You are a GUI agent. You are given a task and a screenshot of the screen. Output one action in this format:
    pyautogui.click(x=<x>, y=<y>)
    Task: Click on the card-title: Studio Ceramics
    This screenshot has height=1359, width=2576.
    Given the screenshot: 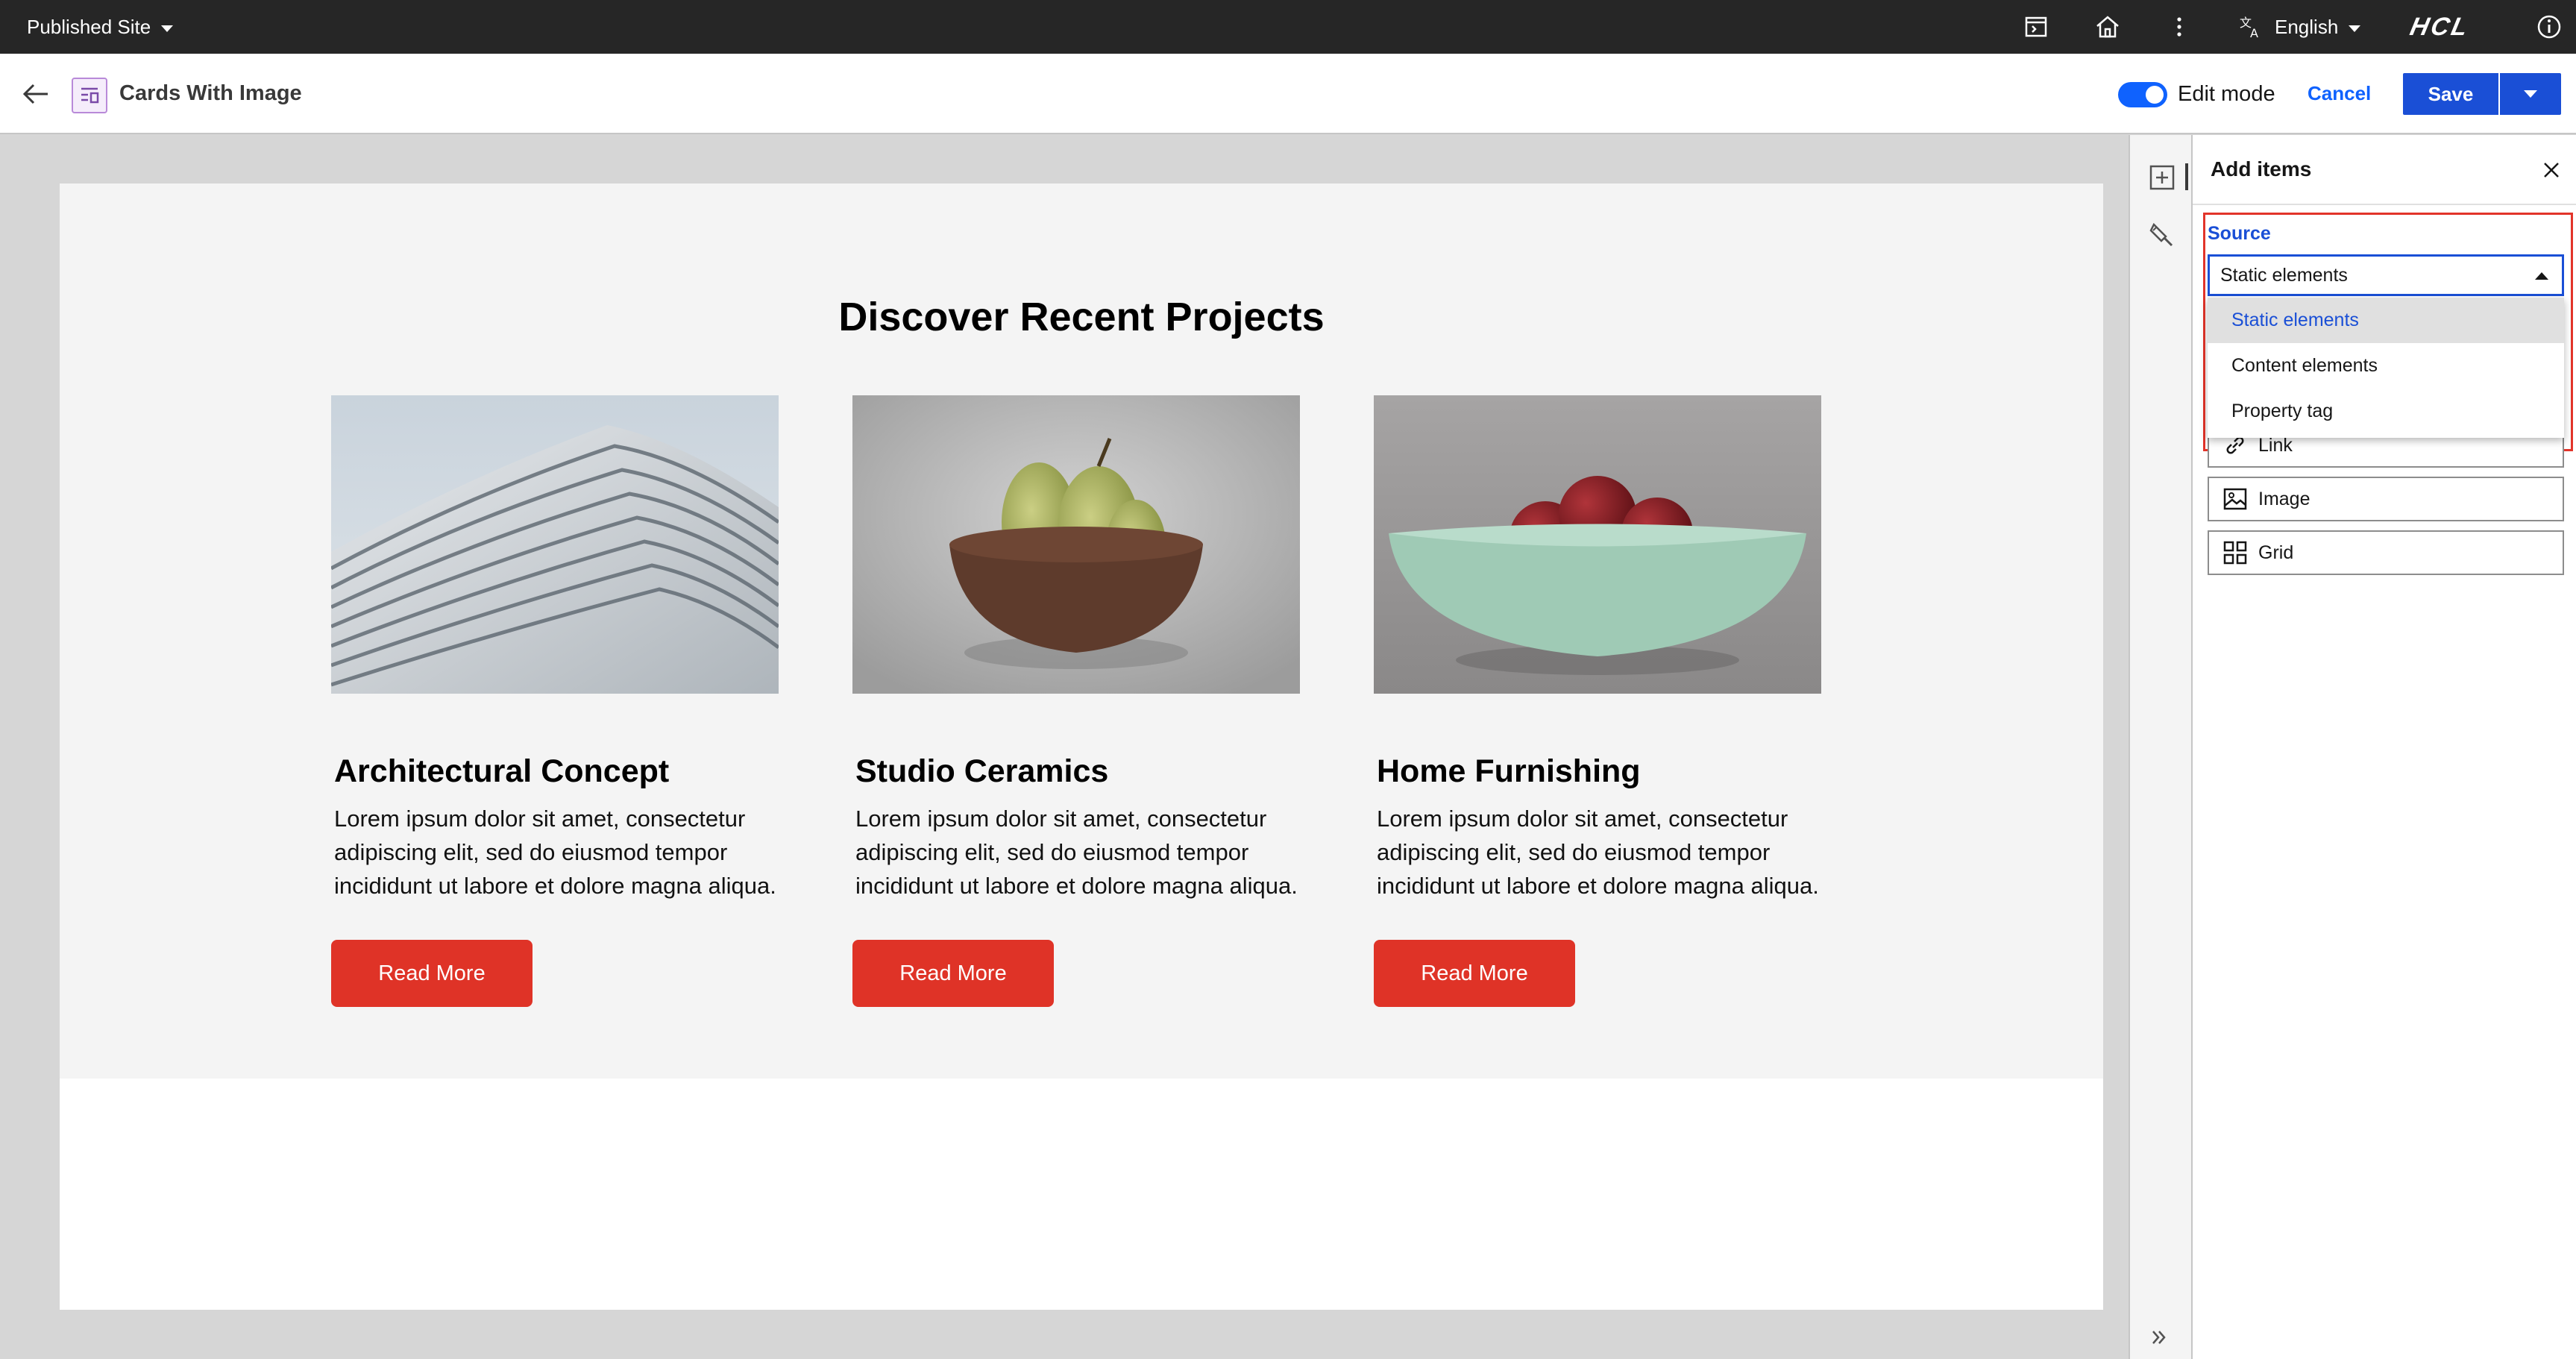 What is the action you would take?
    pyautogui.click(x=982, y=771)
    